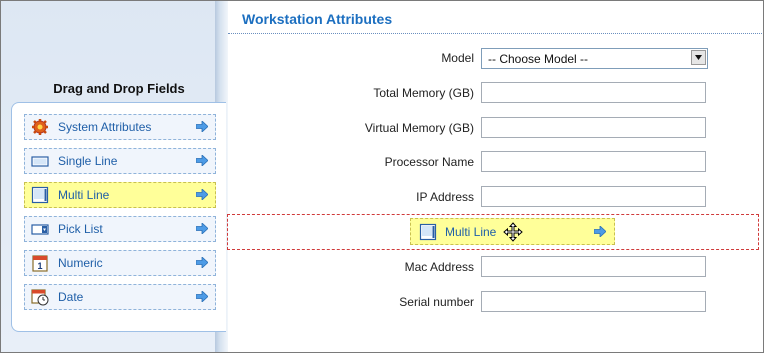 This screenshot has width=764, height=353. Describe the element at coordinates (593, 161) in the screenshot. I see `processor-name-field` at that location.